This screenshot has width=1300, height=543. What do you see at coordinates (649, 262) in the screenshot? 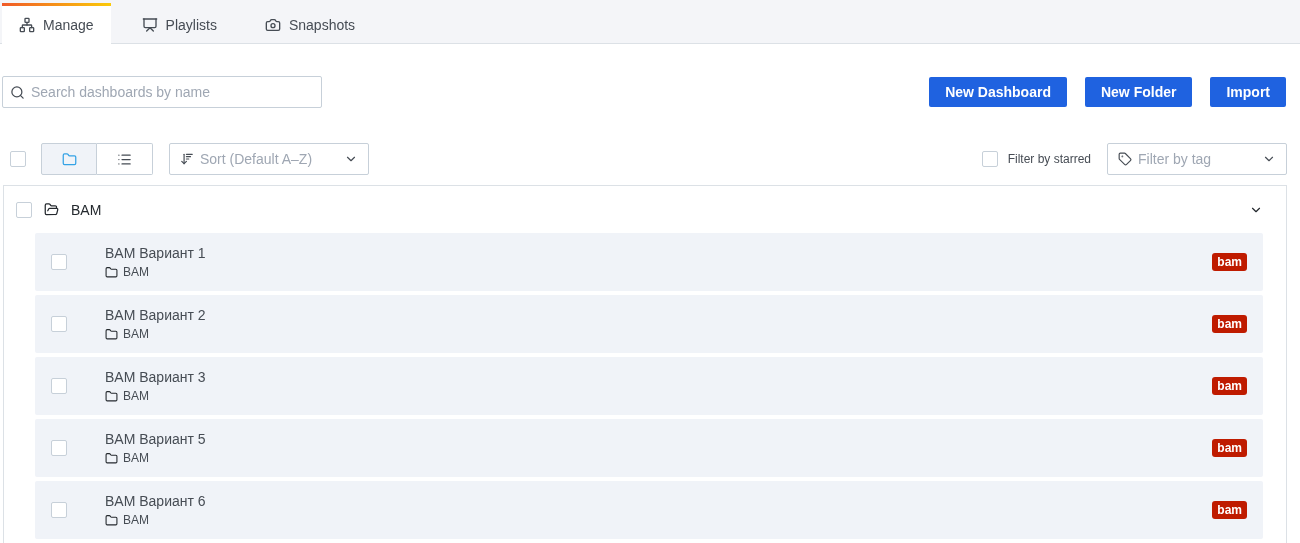
I see `dashboard-row: BAM Вариант 1 BAM bam` at bounding box center [649, 262].